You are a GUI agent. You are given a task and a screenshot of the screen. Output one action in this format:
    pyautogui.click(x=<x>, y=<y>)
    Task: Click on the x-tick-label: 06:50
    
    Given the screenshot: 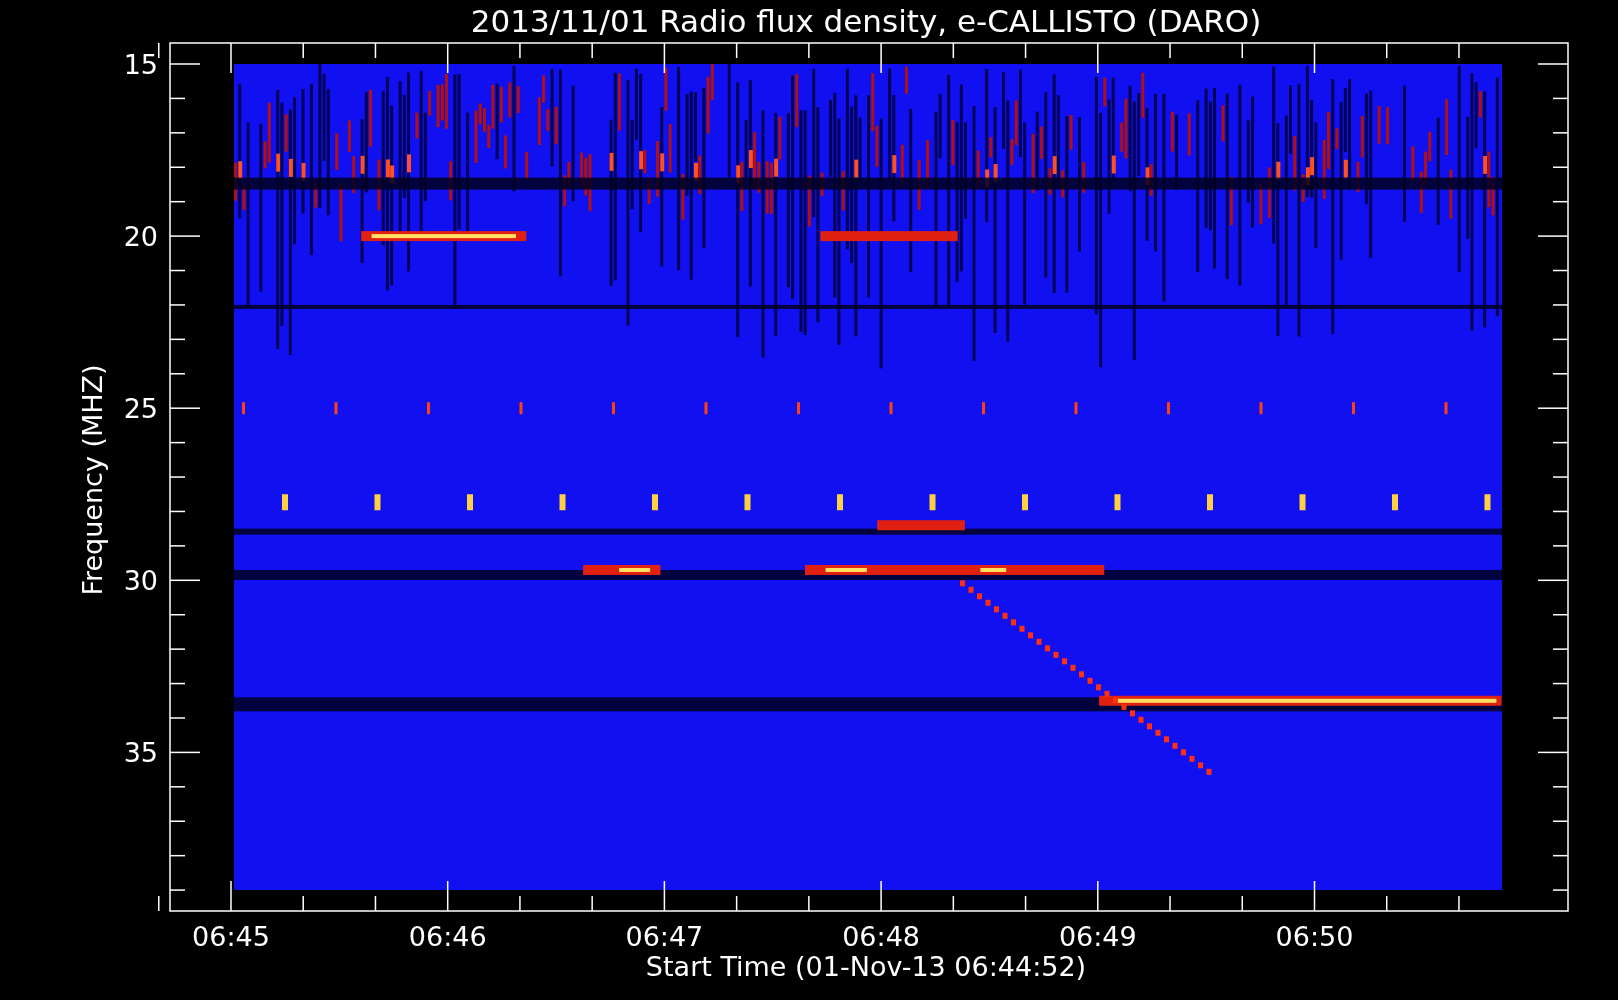 What is the action you would take?
    pyautogui.click(x=1314, y=936)
    